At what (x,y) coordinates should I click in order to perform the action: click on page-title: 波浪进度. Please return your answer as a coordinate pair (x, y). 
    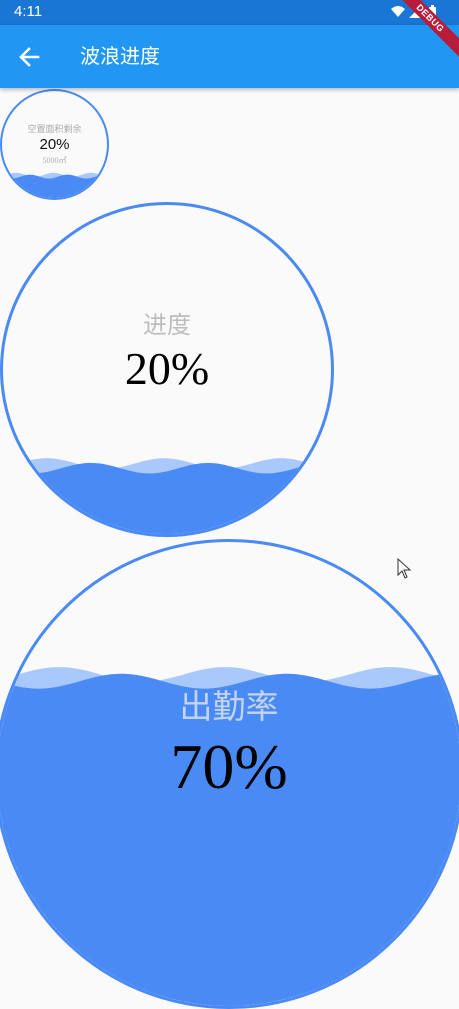
    Looking at the image, I should click on (120, 56).